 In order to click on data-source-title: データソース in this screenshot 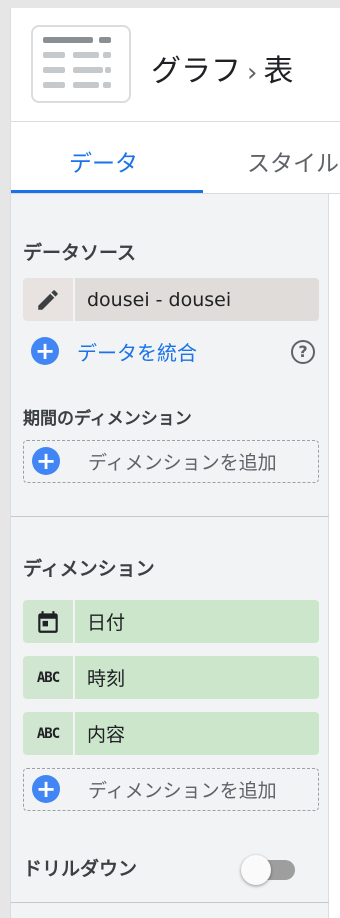, I will do `click(80, 253)`.